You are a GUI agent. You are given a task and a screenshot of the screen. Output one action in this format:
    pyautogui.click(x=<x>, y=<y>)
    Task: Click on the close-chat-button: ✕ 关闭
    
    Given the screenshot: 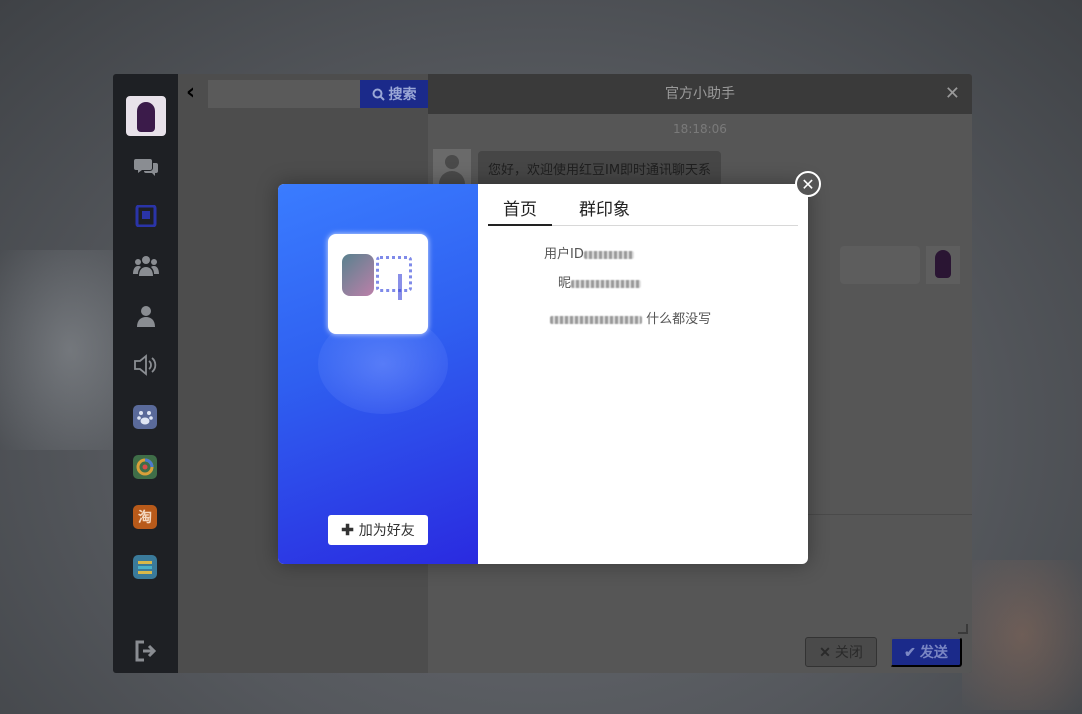 What is the action you would take?
    pyautogui.click(x=841, y=652)
    